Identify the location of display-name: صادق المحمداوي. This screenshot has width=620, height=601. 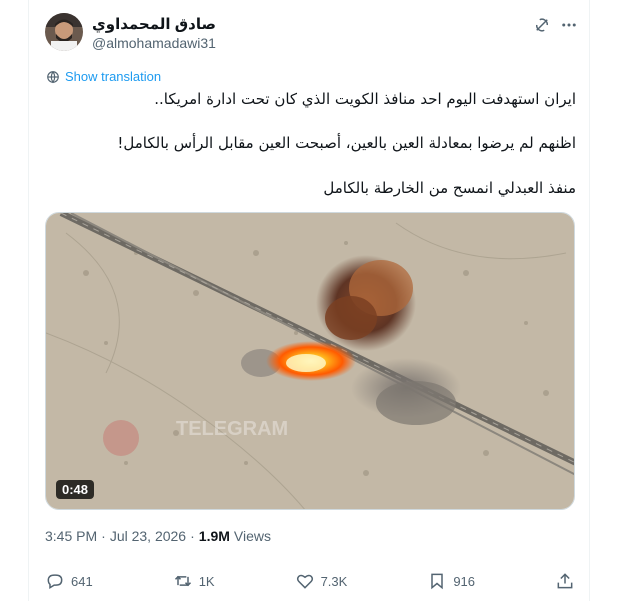
(154, 24).